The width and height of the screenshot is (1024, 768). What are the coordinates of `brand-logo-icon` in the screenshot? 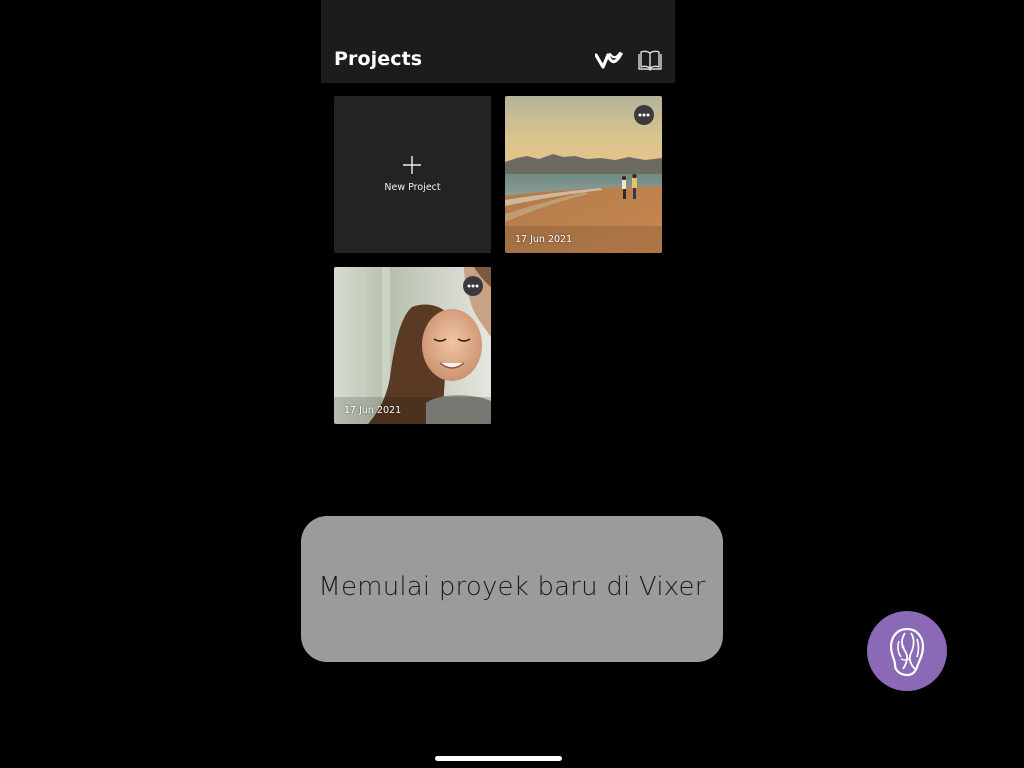 It's located at (907, 651).